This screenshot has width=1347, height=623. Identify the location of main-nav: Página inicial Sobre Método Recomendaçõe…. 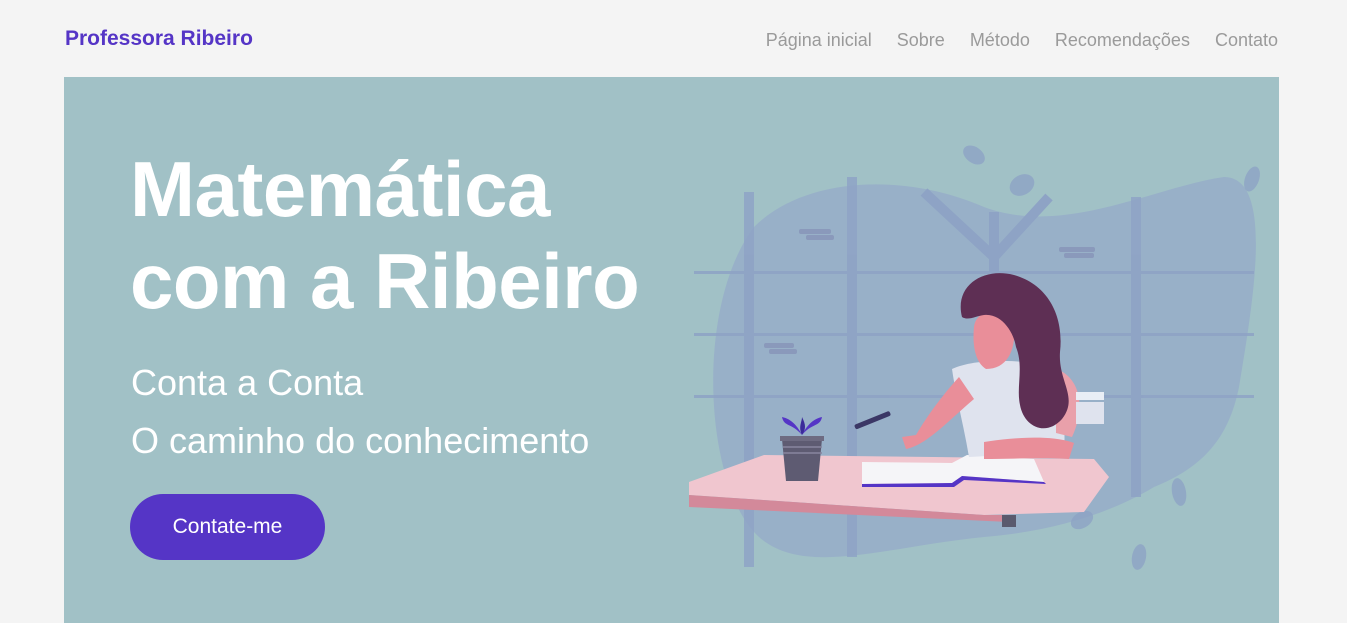
(1022, 40).